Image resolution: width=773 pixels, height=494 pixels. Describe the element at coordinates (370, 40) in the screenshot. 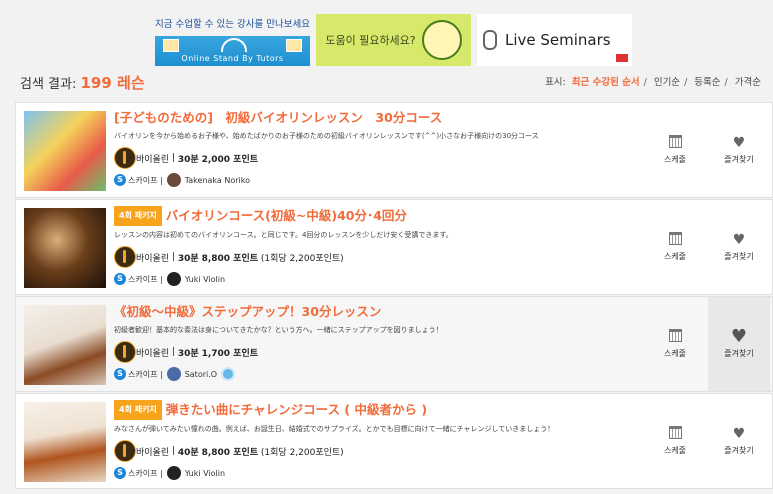

I see `banner-help-text: 도움이 필요하세요?` at that location.